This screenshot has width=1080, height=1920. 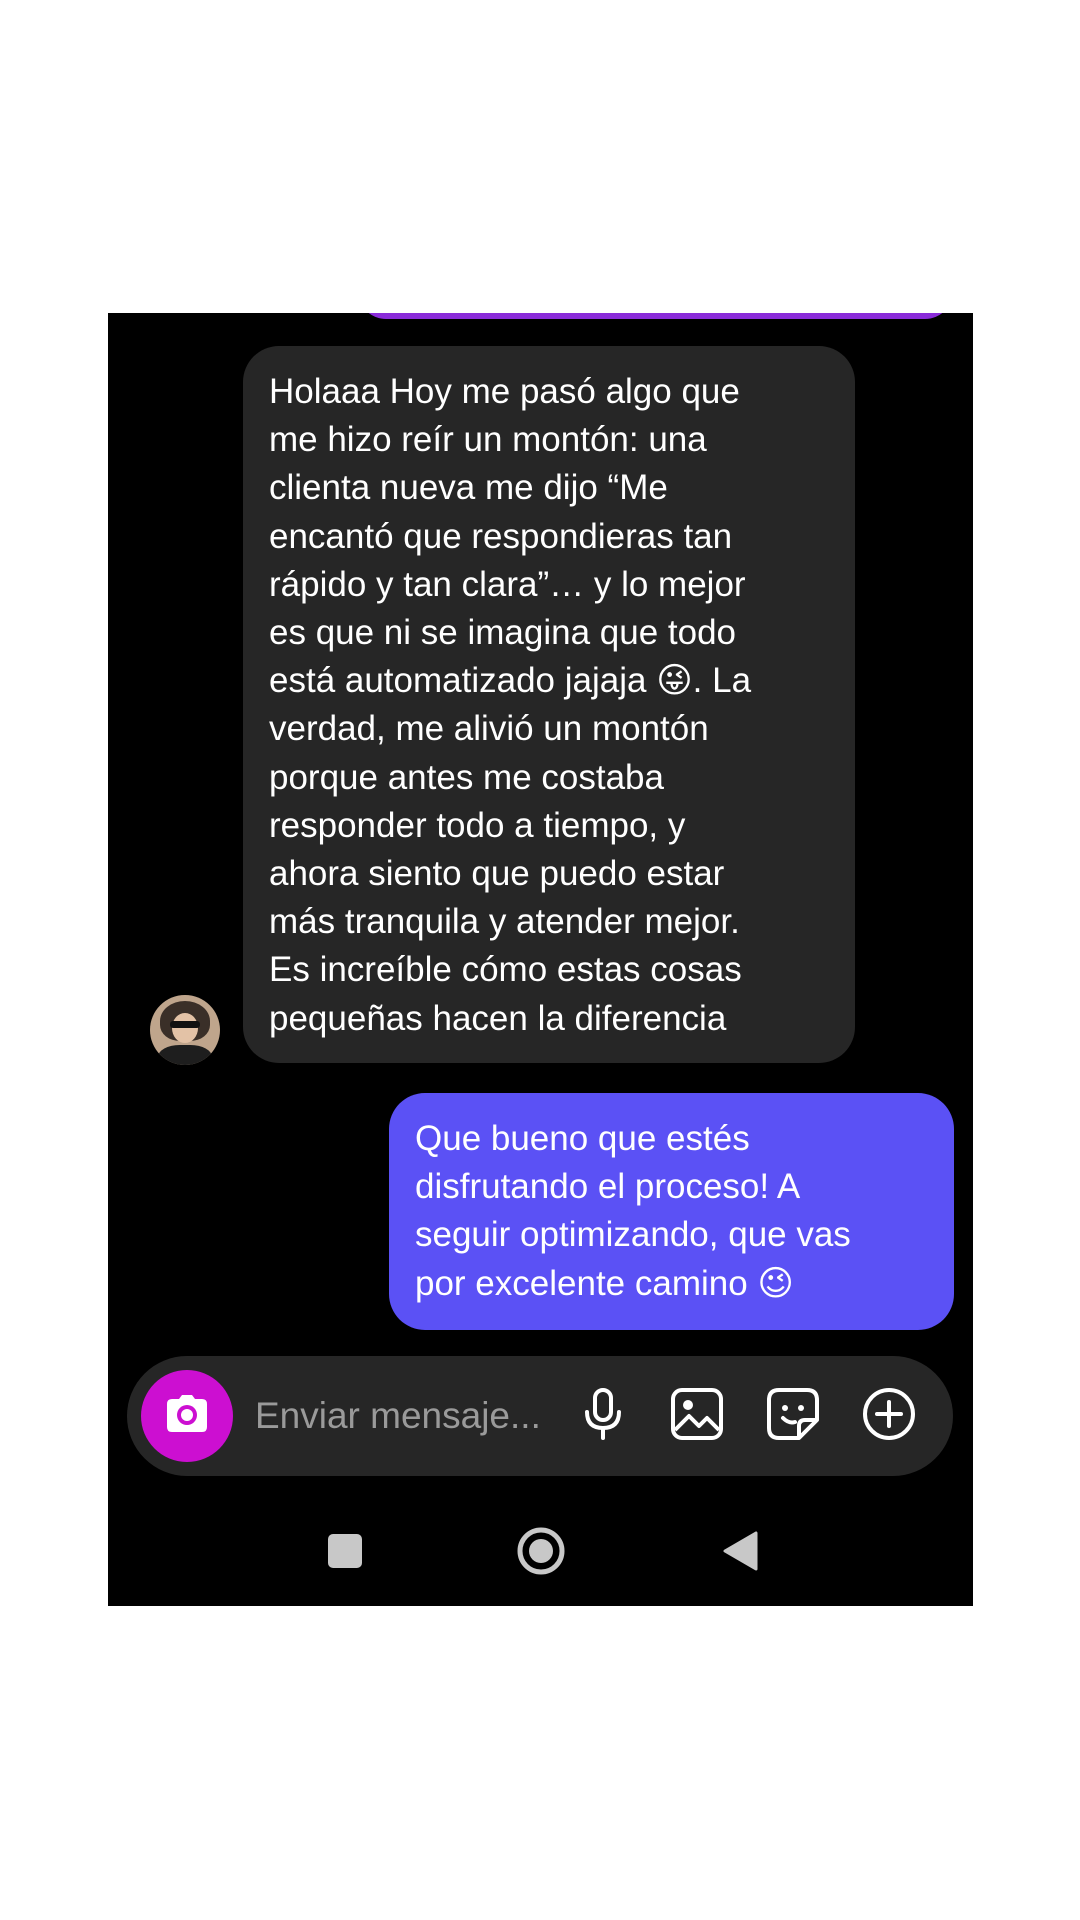 I want to click on home-button, so click(x=541, y=1553).